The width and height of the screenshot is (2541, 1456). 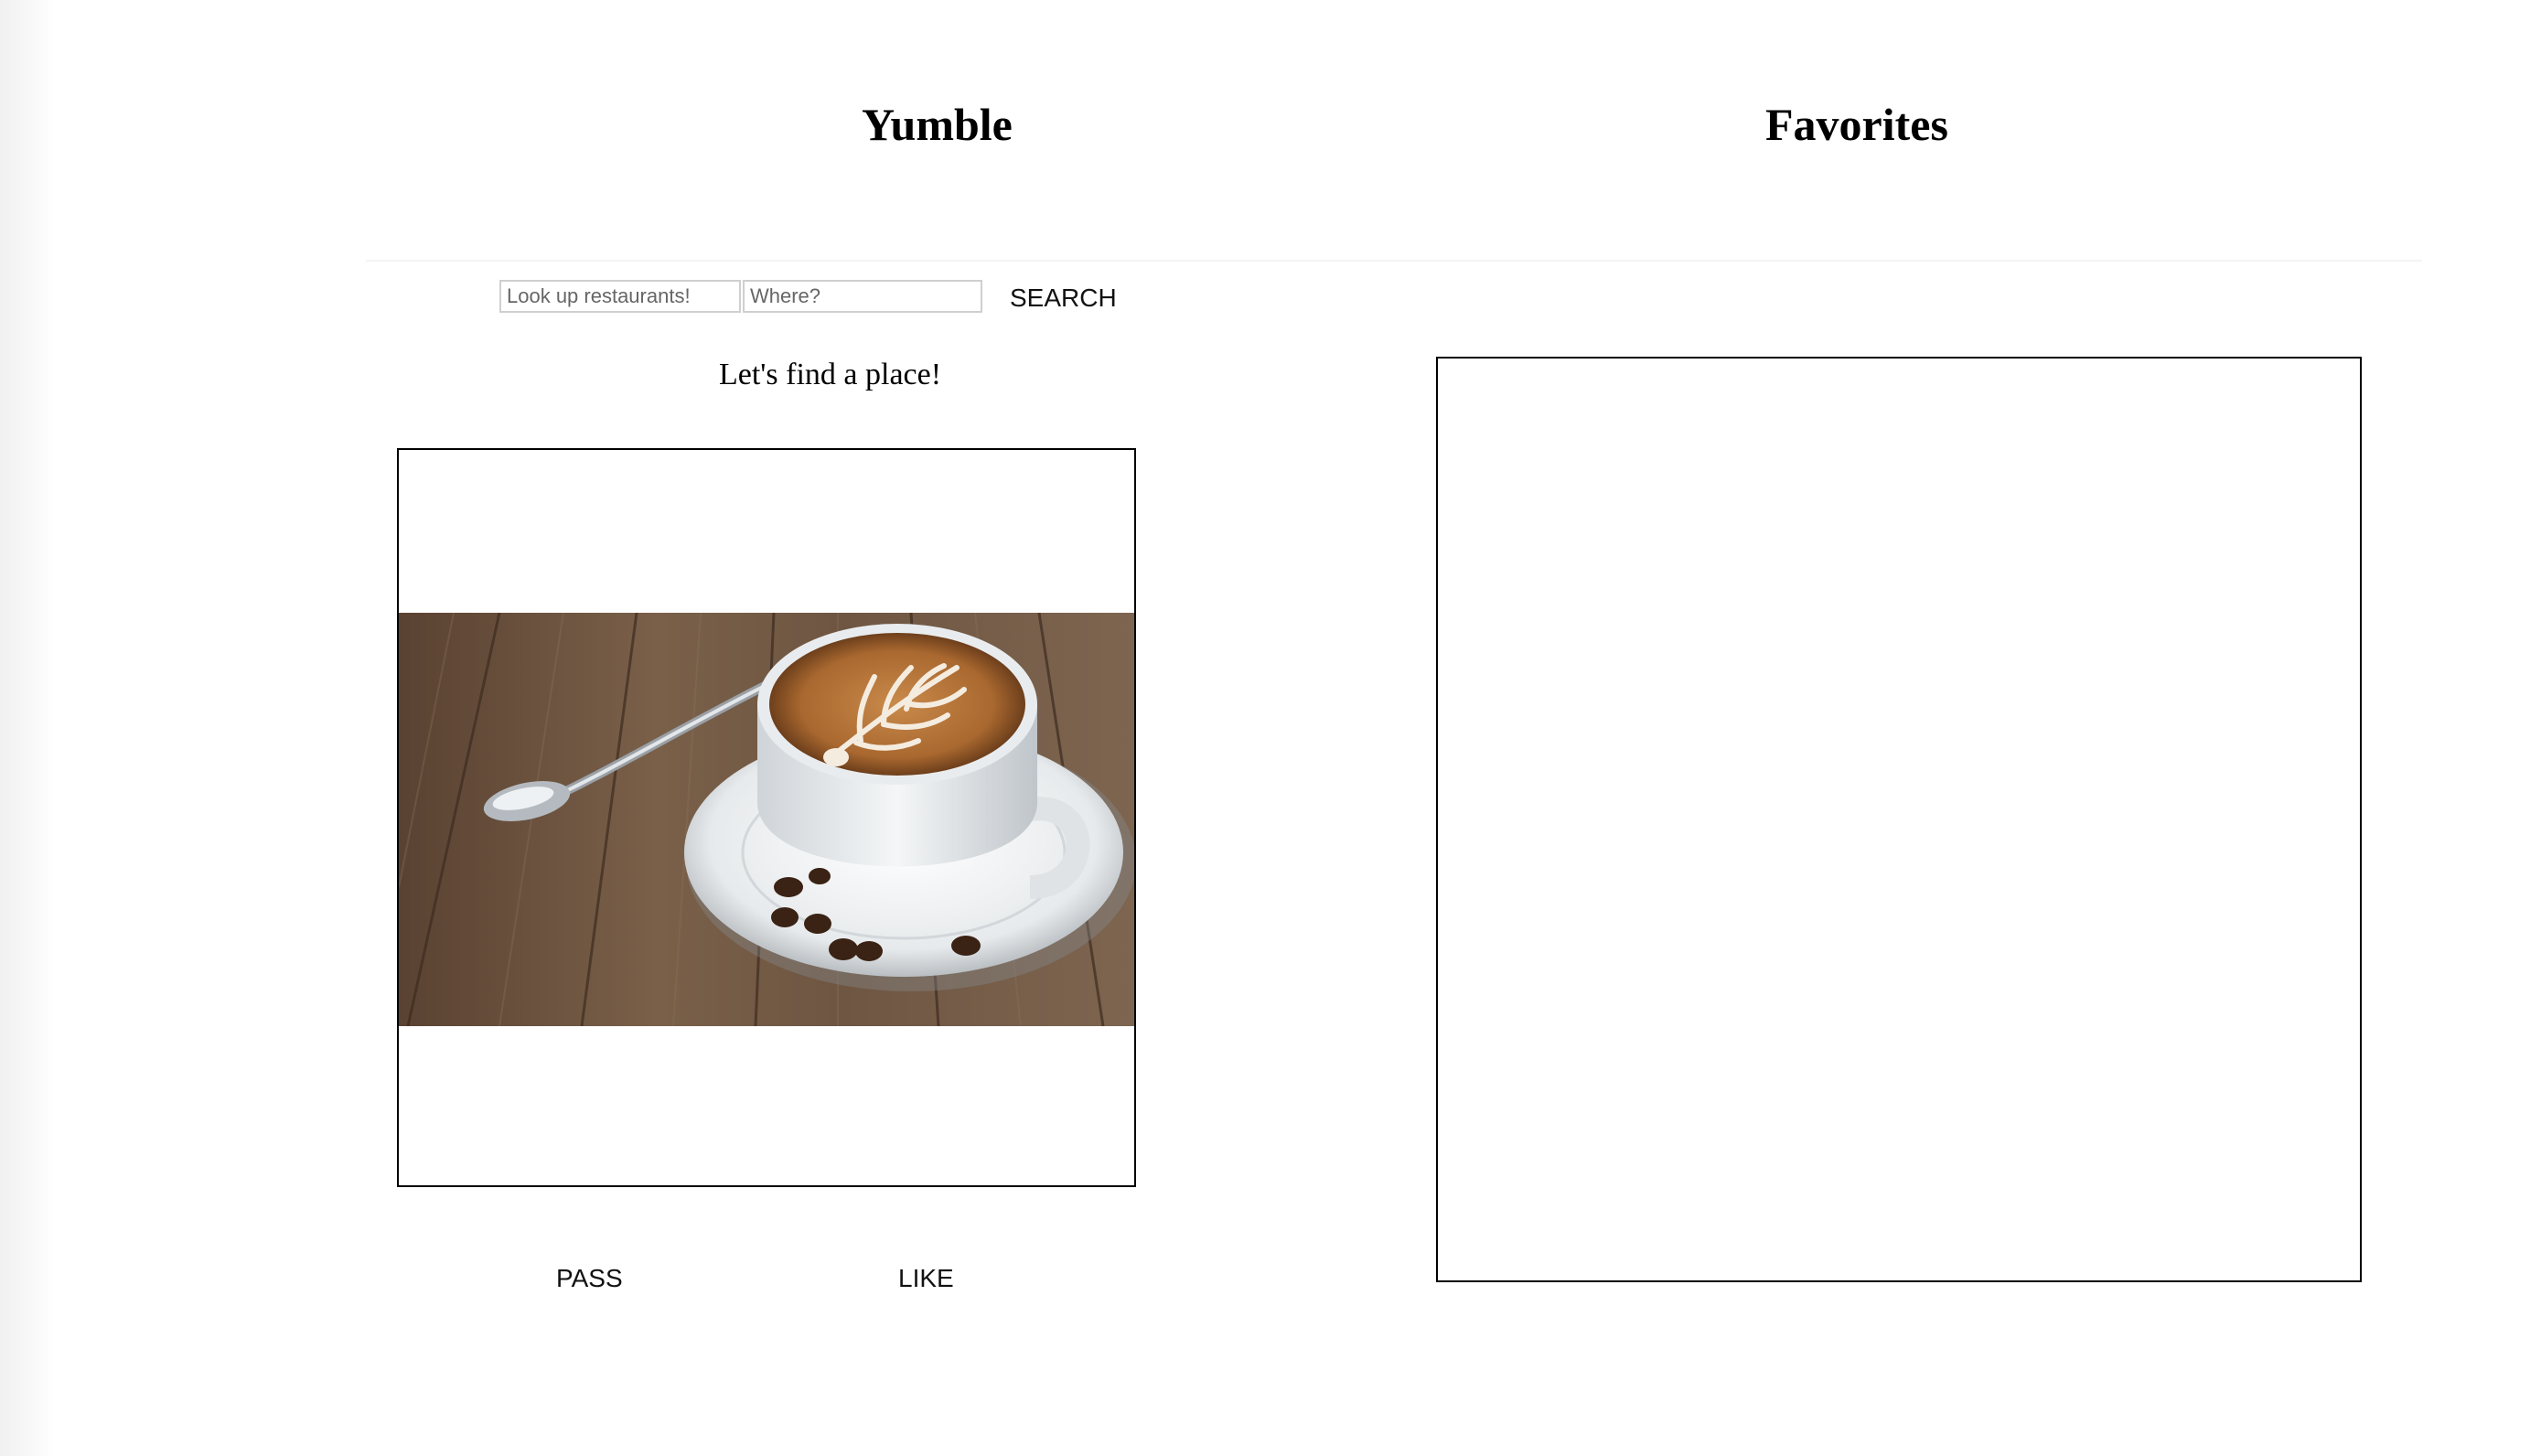 I want to click on favorites-title: Favorites, so click(x=1856, y=124).